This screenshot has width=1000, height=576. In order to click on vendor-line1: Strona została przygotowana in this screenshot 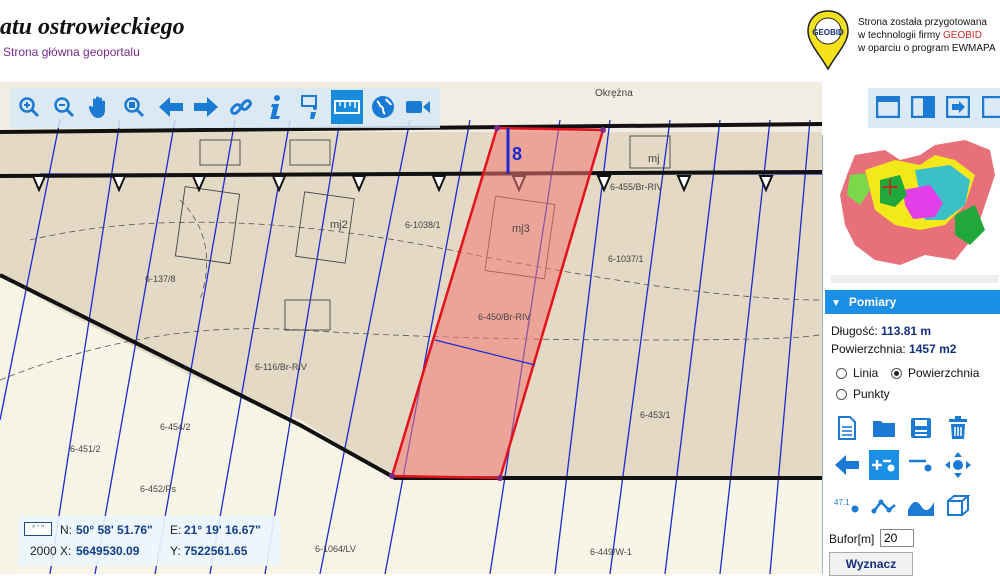, I will do `click(922, 22)`.